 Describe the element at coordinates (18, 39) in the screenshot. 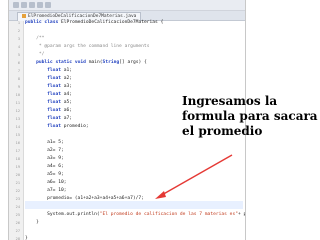

I see `line-number: 3` at that location.